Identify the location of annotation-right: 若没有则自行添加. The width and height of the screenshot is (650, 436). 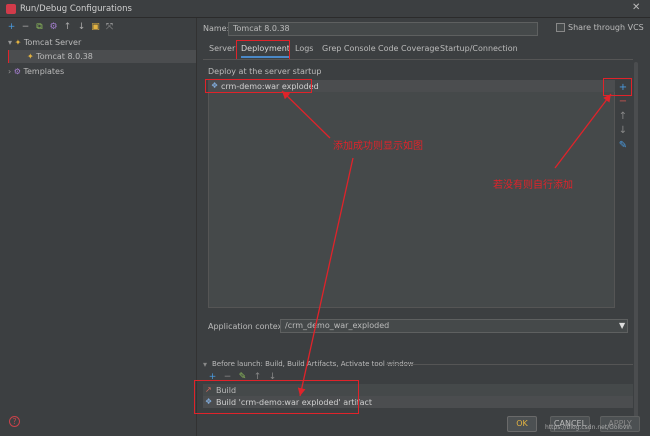
(533, 185).